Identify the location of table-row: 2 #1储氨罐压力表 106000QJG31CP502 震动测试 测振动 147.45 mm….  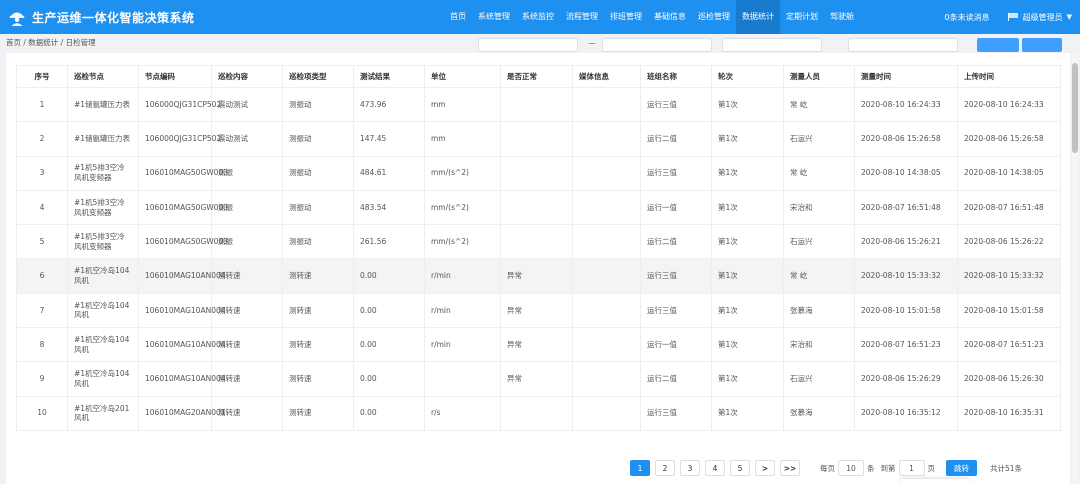
(538, 139).